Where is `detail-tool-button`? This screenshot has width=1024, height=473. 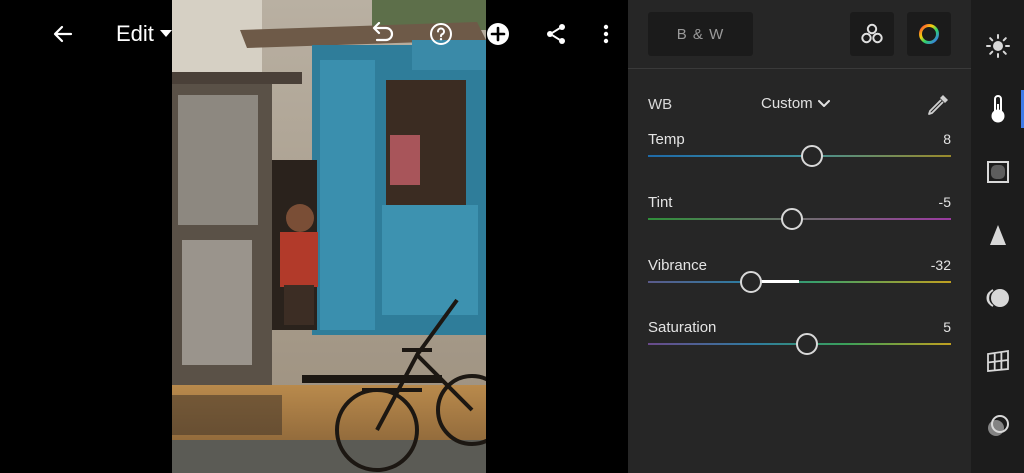
detail-tool-button is located at coordinates (997, 235).